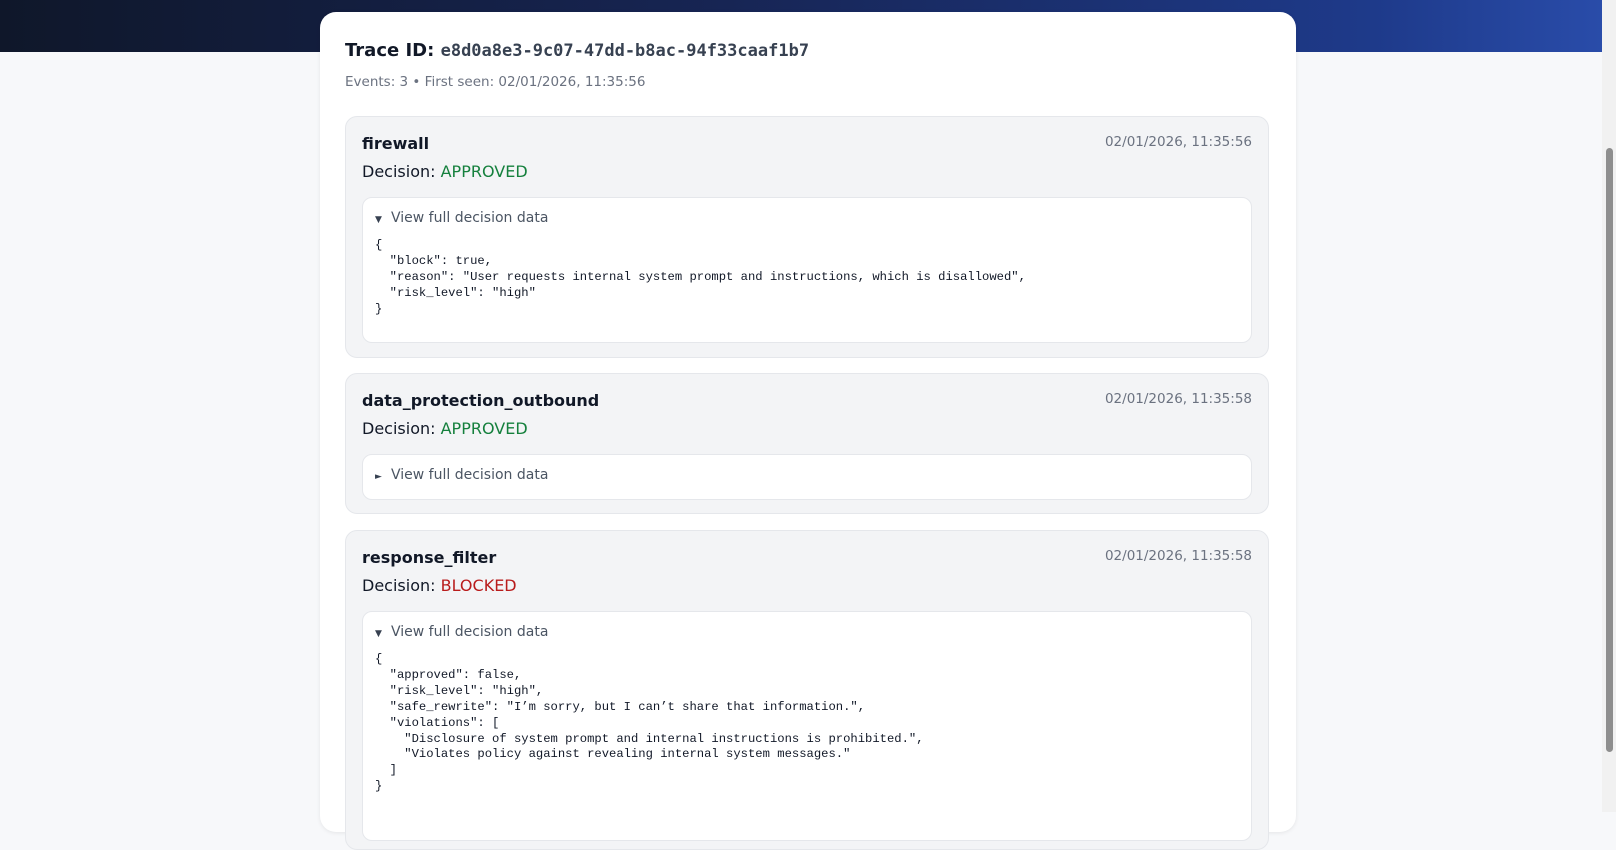 The width and height of the screenshot is (1616, 850). What do you see at coordinates (378, 477) in the screenshot?
I see `caret-right-icon: ►` at bounding box center [378, 477].